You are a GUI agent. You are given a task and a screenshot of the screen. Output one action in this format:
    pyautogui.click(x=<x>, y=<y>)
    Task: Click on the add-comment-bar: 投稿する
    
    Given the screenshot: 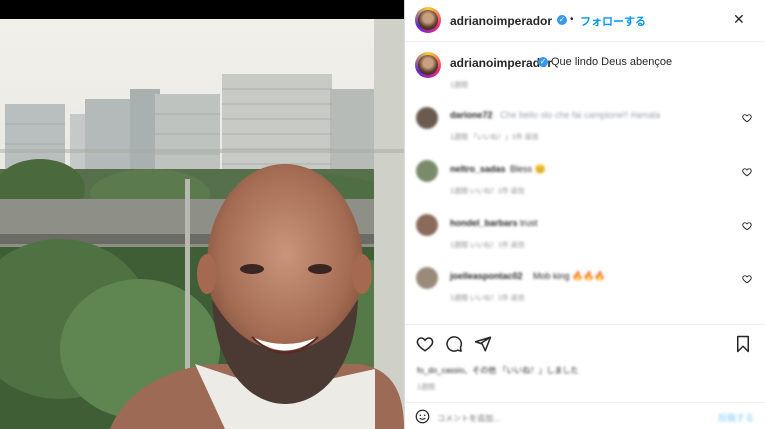 What is the action you would take?
    pyautogui.click(x=585, y=415)
    